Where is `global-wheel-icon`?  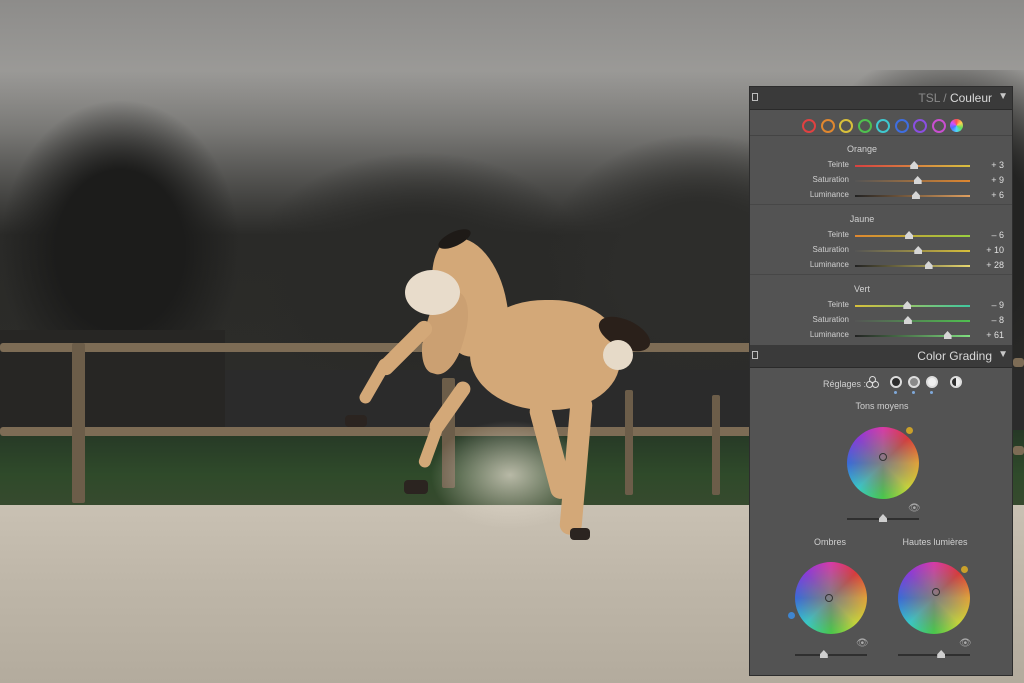
global-wheel-icon is located at coordinates (956, 382).